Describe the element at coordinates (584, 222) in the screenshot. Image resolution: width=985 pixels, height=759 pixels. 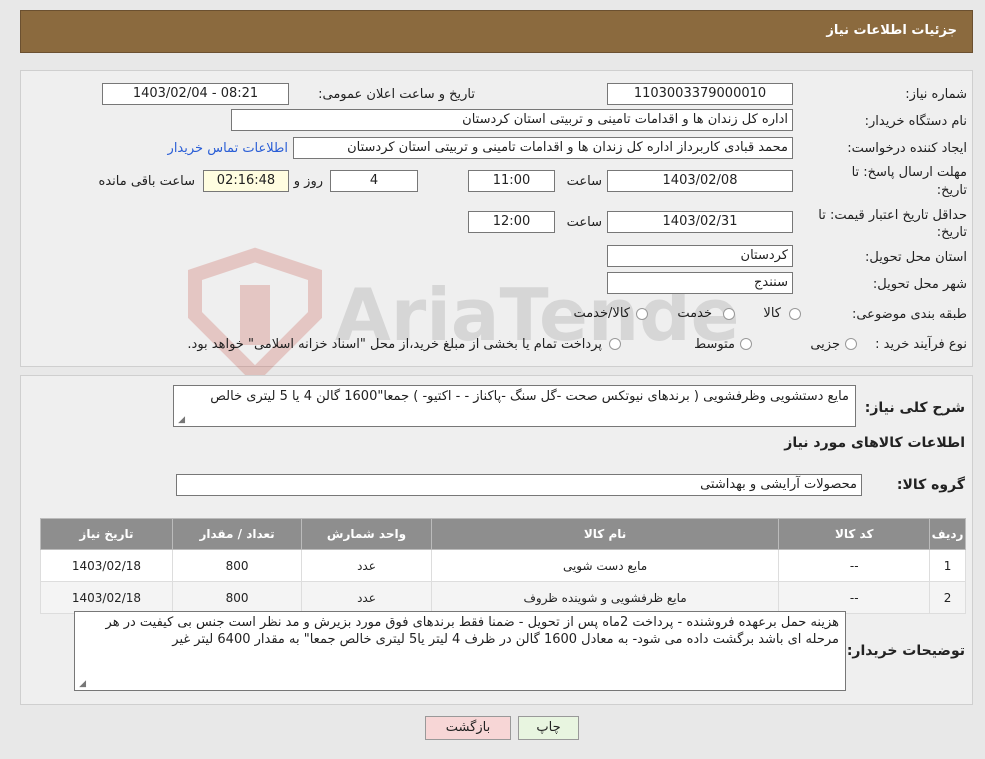
I see `validity-time-label: ساعت` at that location.